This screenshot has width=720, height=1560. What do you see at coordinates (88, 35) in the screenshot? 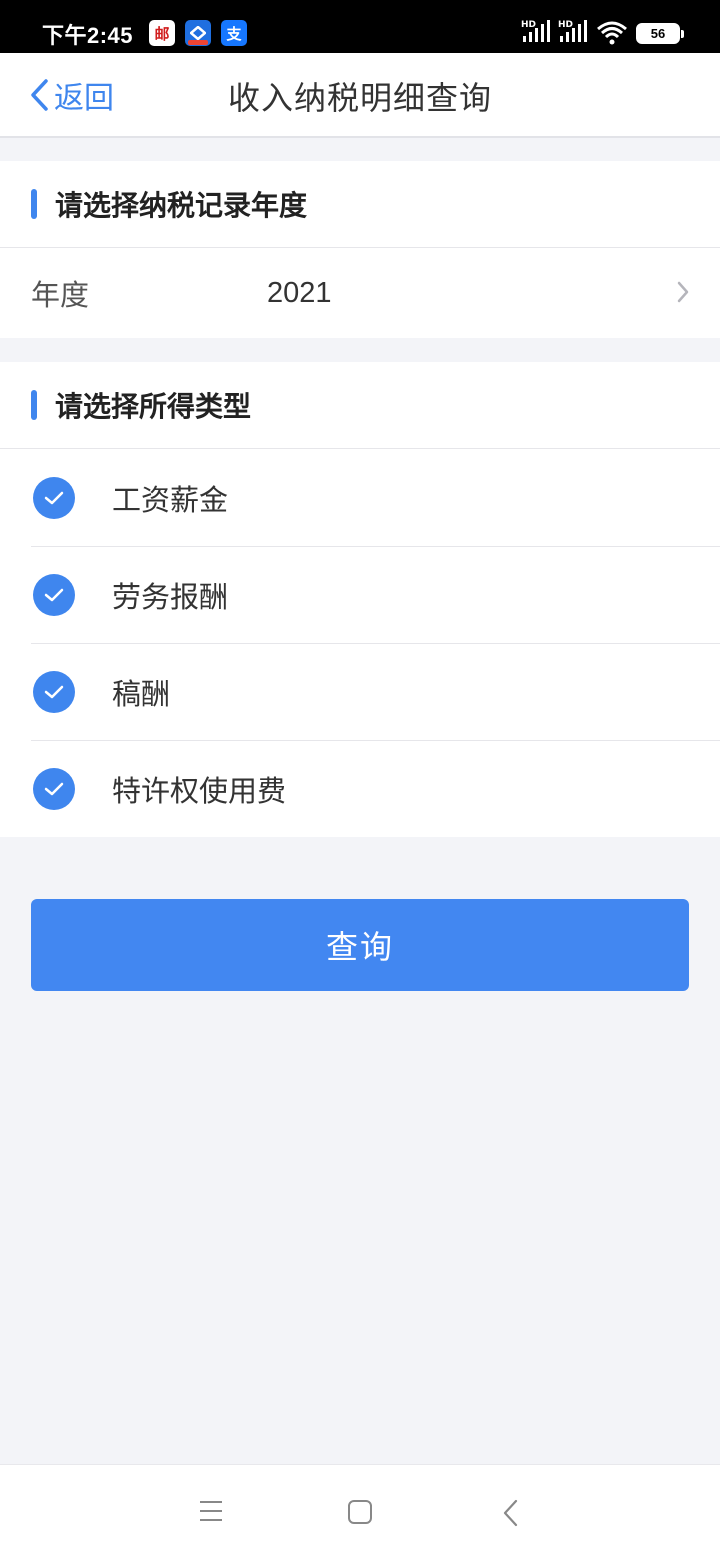
I see `status-time: 下午2:45` at bounding box center [88, 35].